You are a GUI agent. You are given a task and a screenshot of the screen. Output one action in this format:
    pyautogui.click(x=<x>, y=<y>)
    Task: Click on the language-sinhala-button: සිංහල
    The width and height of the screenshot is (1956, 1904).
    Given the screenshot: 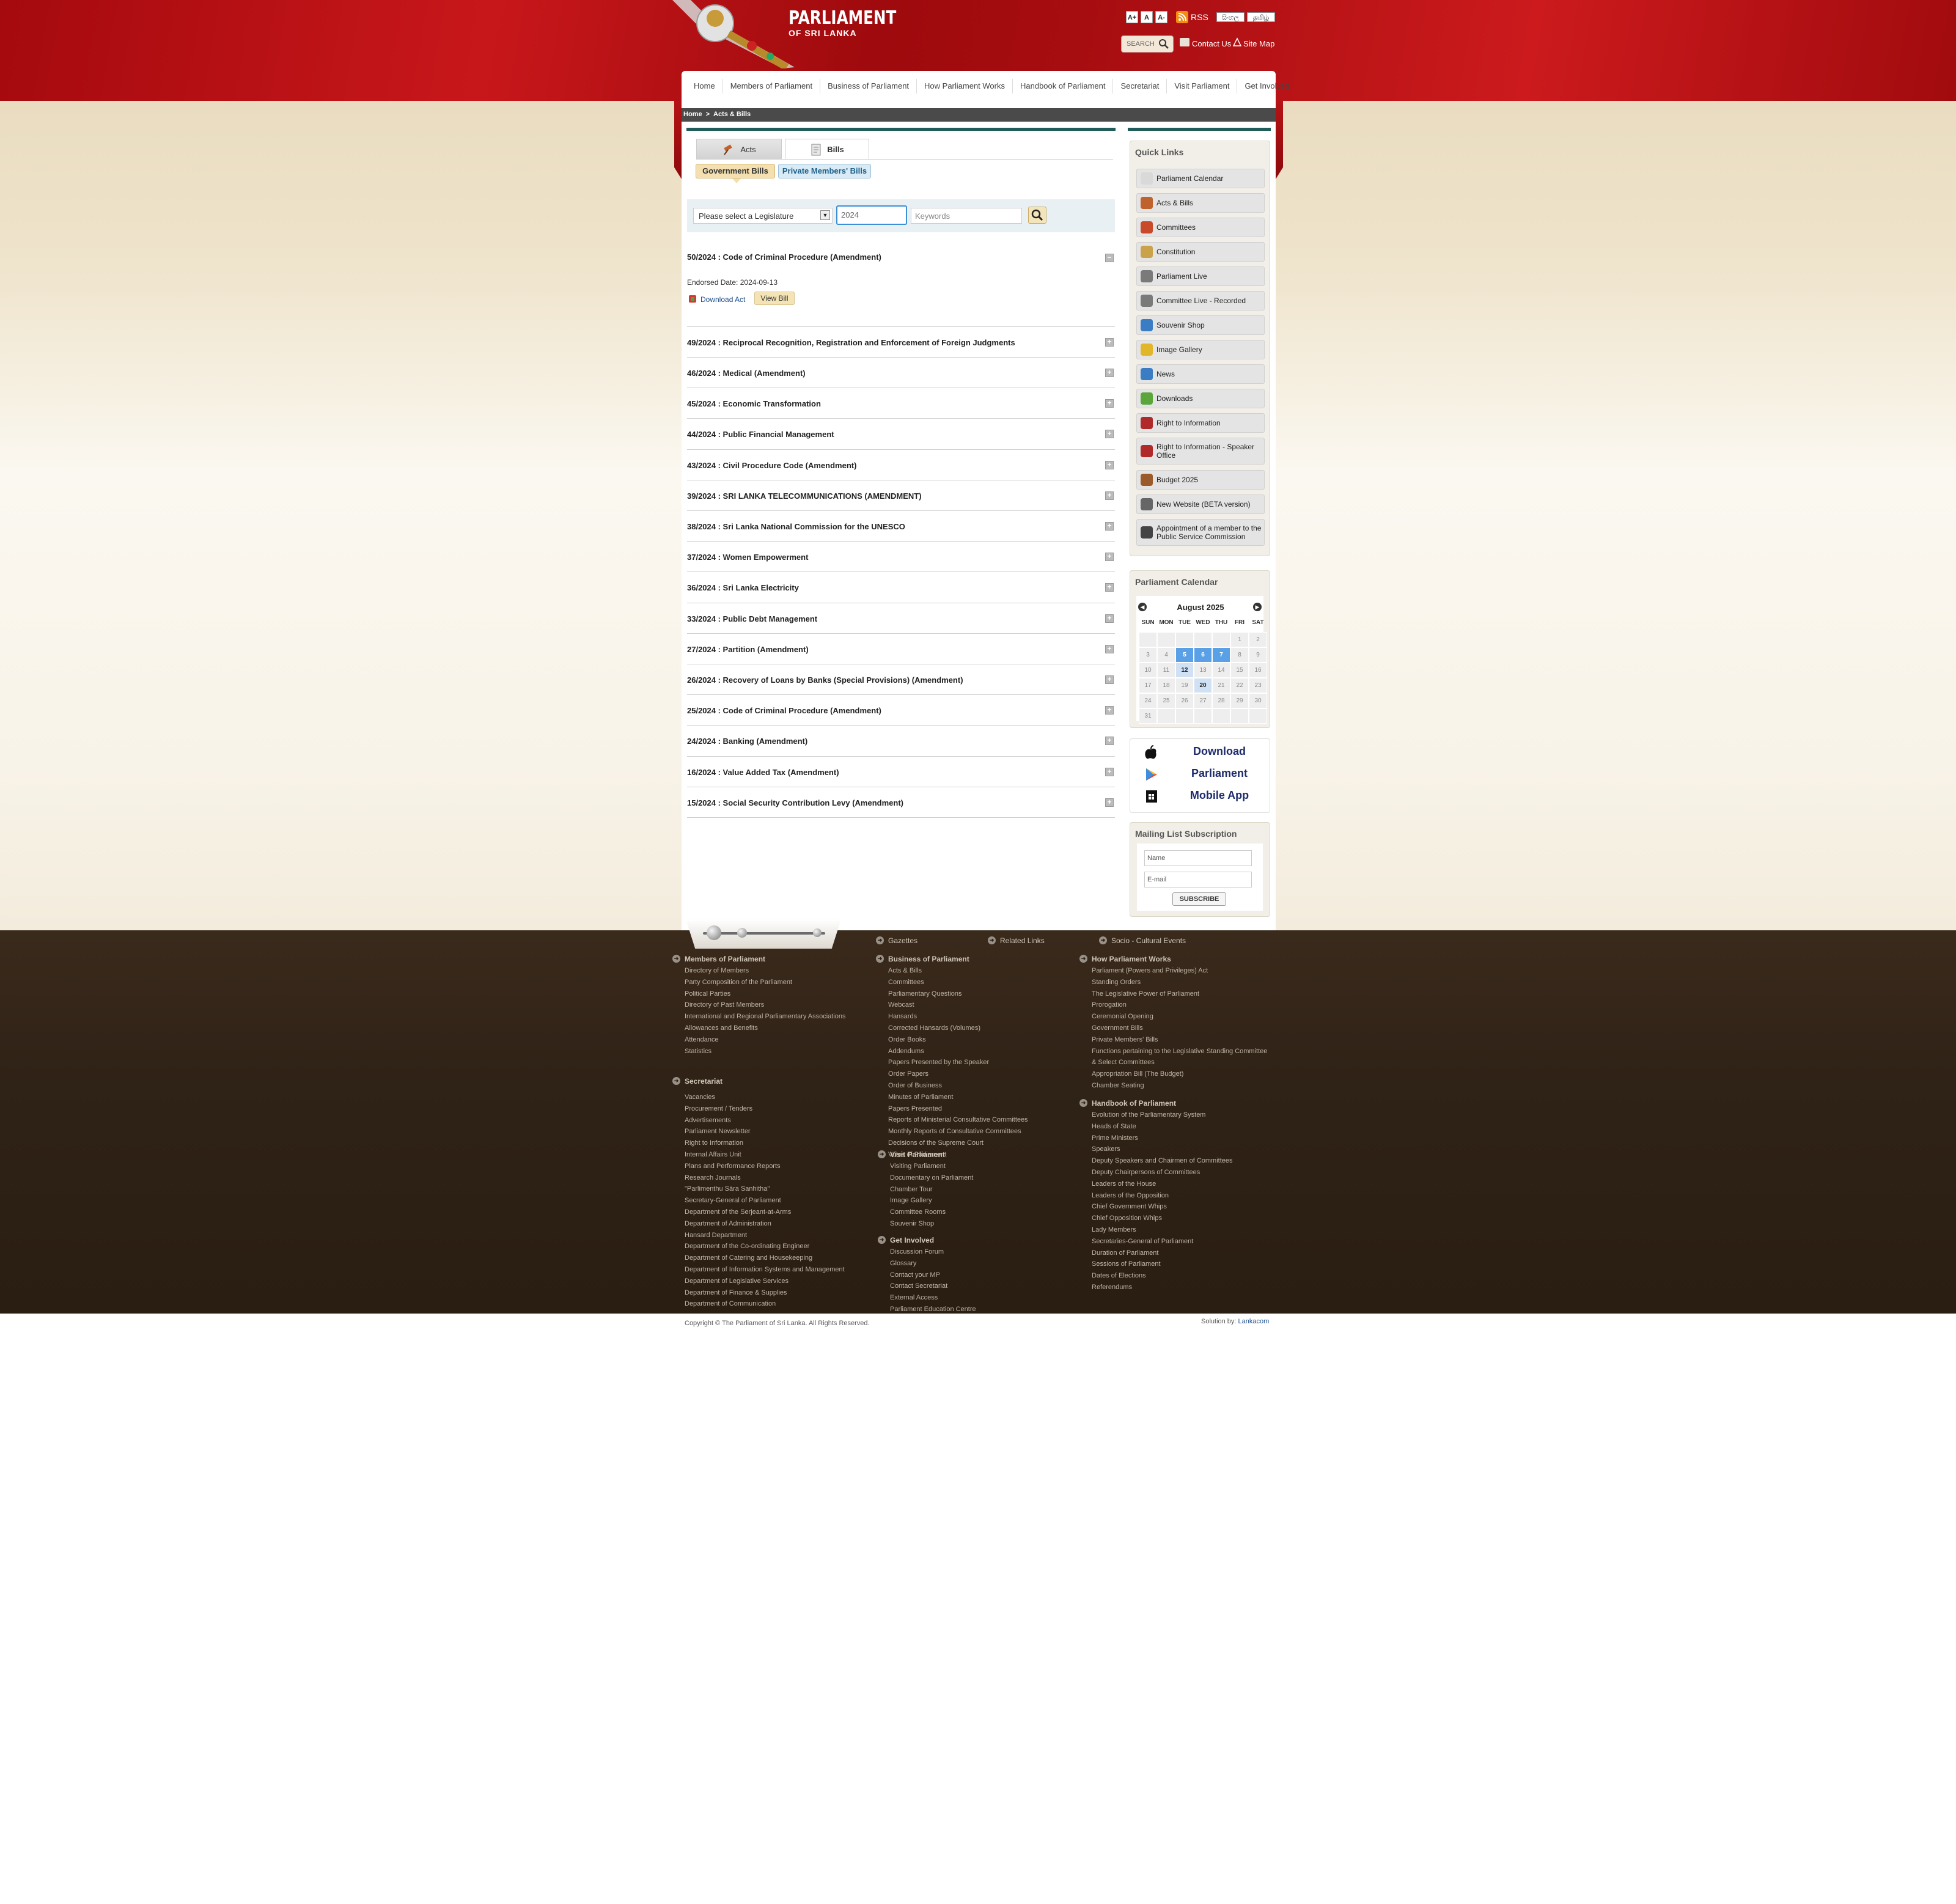 What is the action you would take?
    pyautogui.click(x=1230, y=17)
    